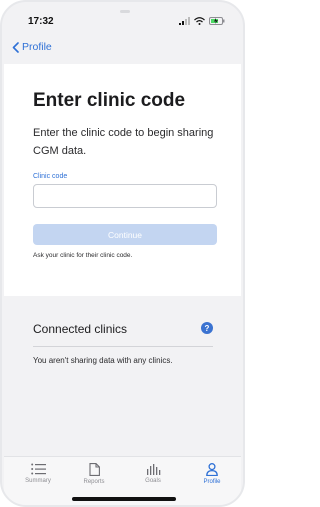 Image resolution: width=320 pixels, height=507 pixels. Describe the element at coordinates (125, 196) in the screenshot. I see `clinic-code-input` at that location.